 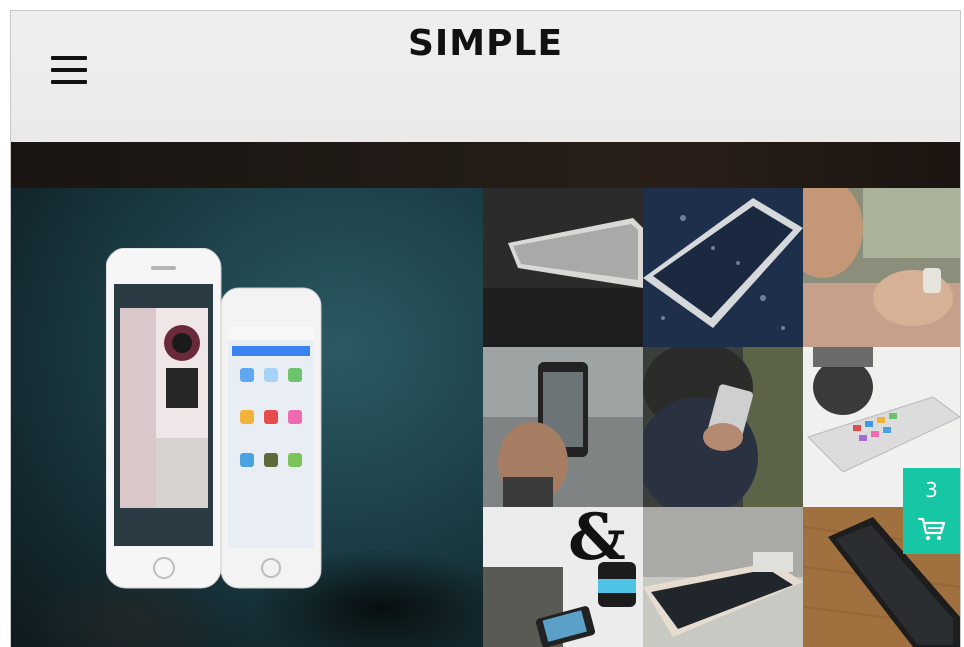 I want to click on cart-button: 3, so click(x=931, y=511).